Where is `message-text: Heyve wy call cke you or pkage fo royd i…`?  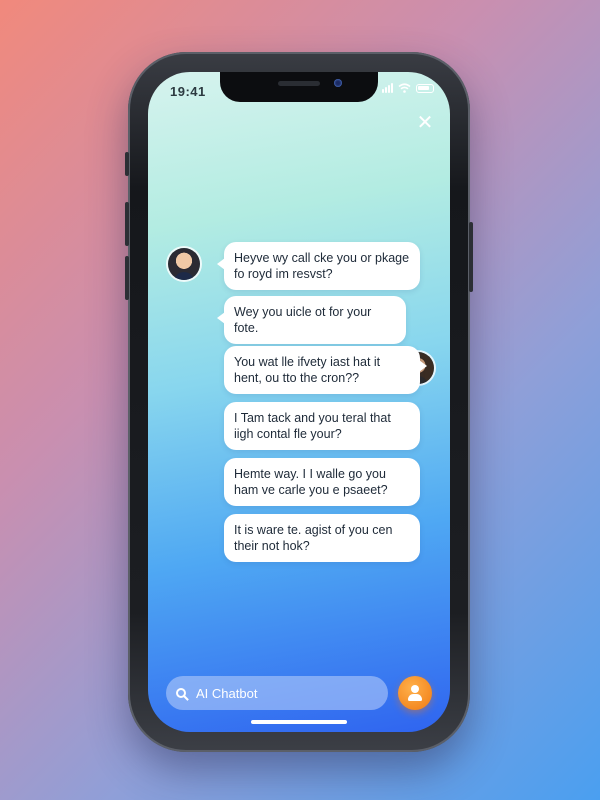
message-text: Heyve wy call cke you or pkage fo royd i… is located at coordinates (322, 266).